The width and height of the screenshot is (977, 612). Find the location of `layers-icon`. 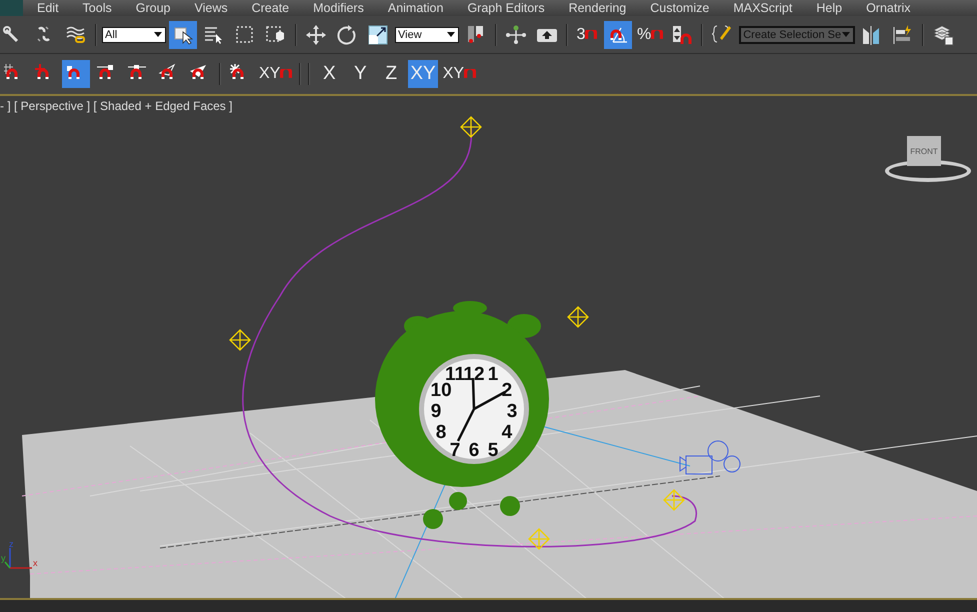

layers-icon is located at coordinates (943, 35).